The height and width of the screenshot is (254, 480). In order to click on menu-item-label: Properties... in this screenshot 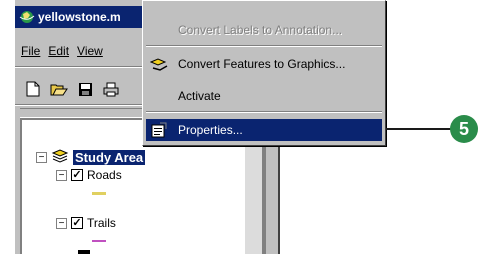, I will do `click(210, 130)`.